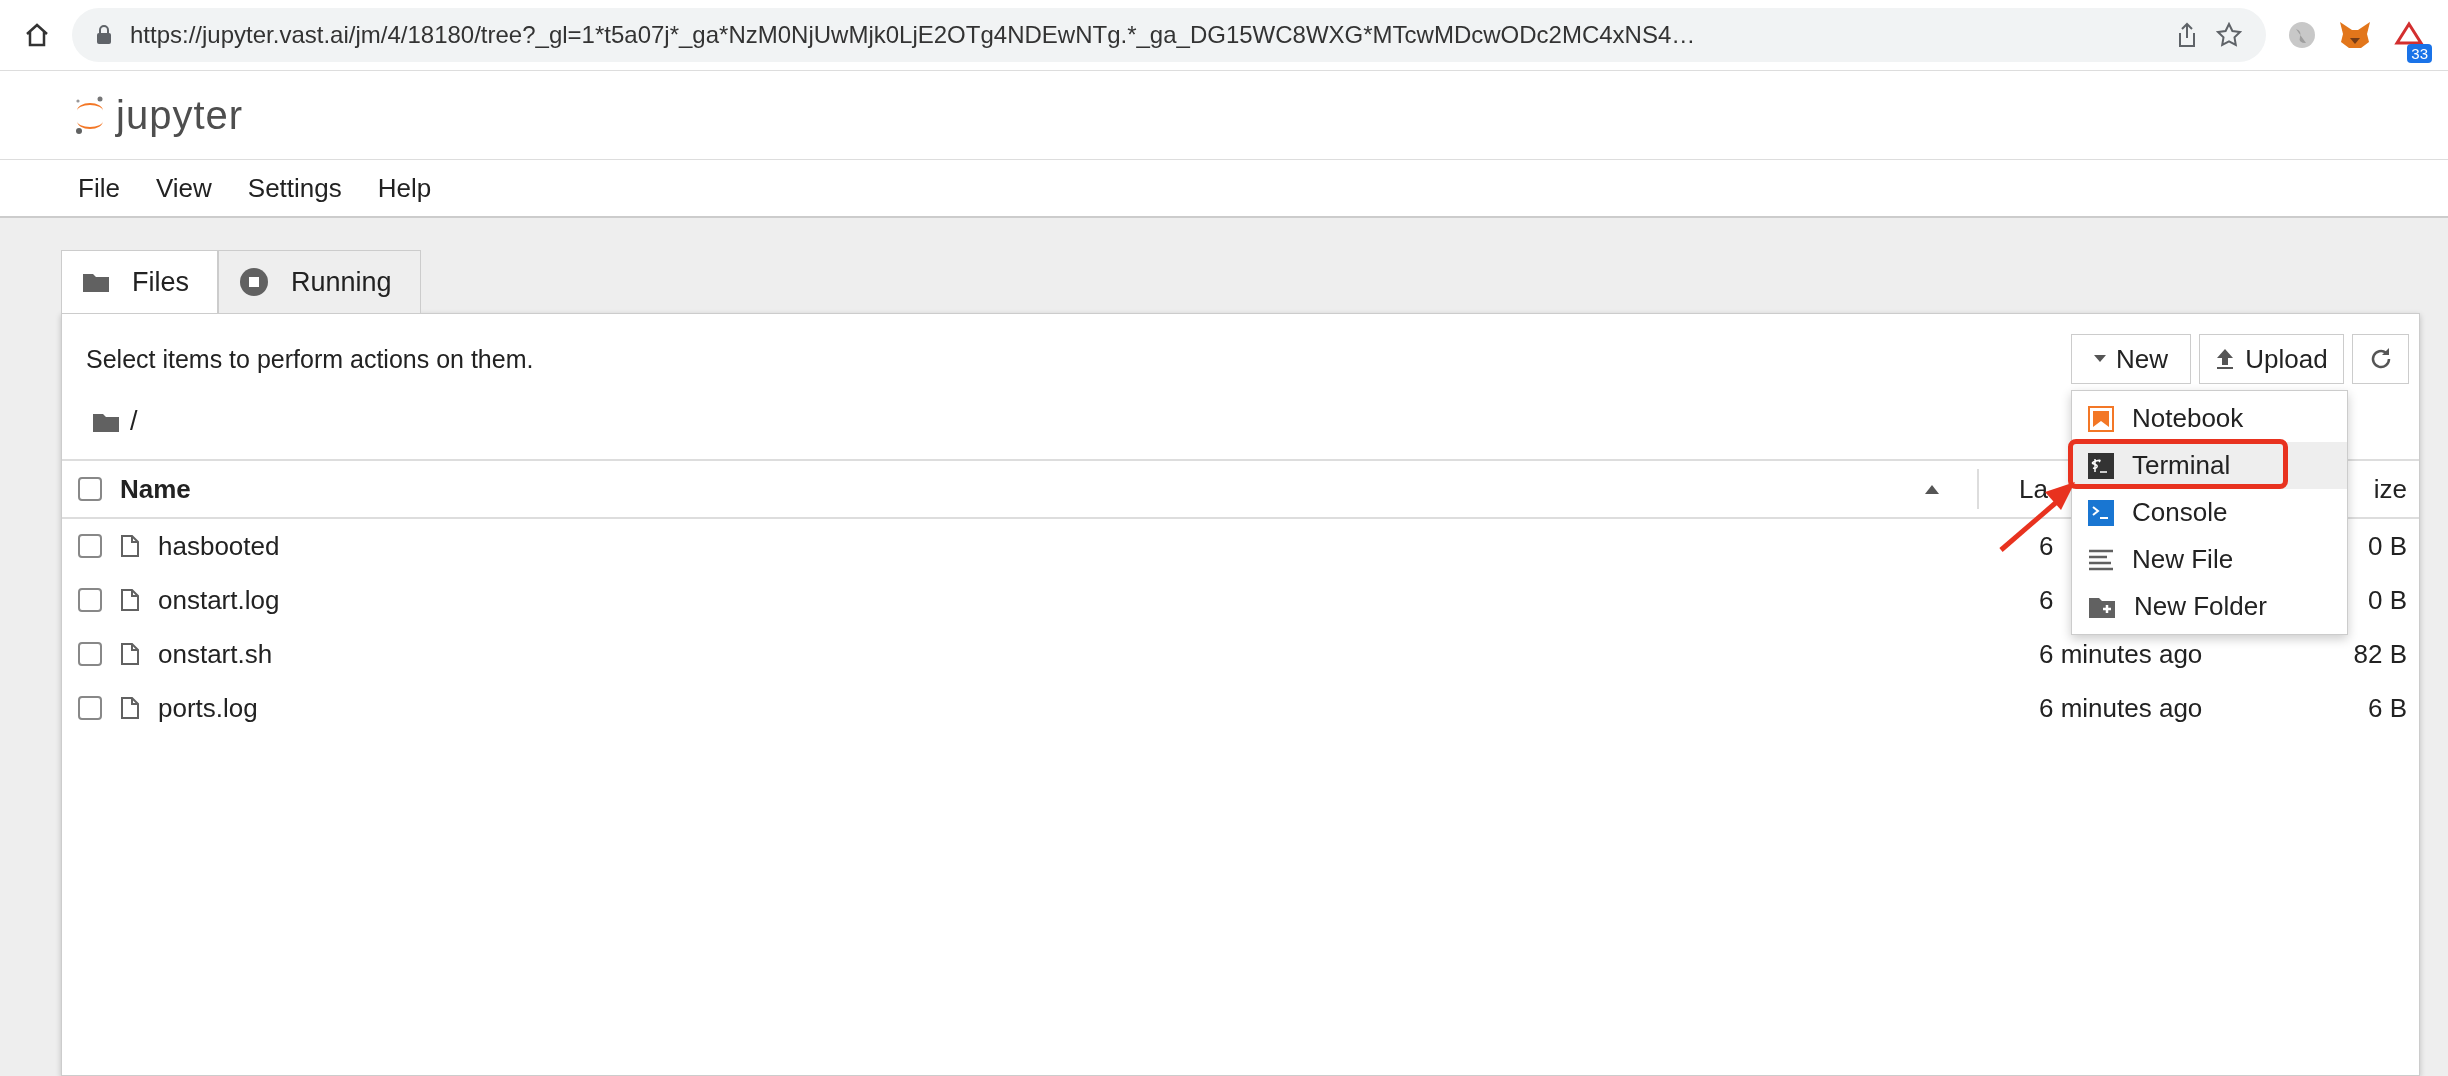  Describe the element at coordinates (310, 359) in the screenshot. I see `instruction-text: Select items to perform actions on them.` at that location.